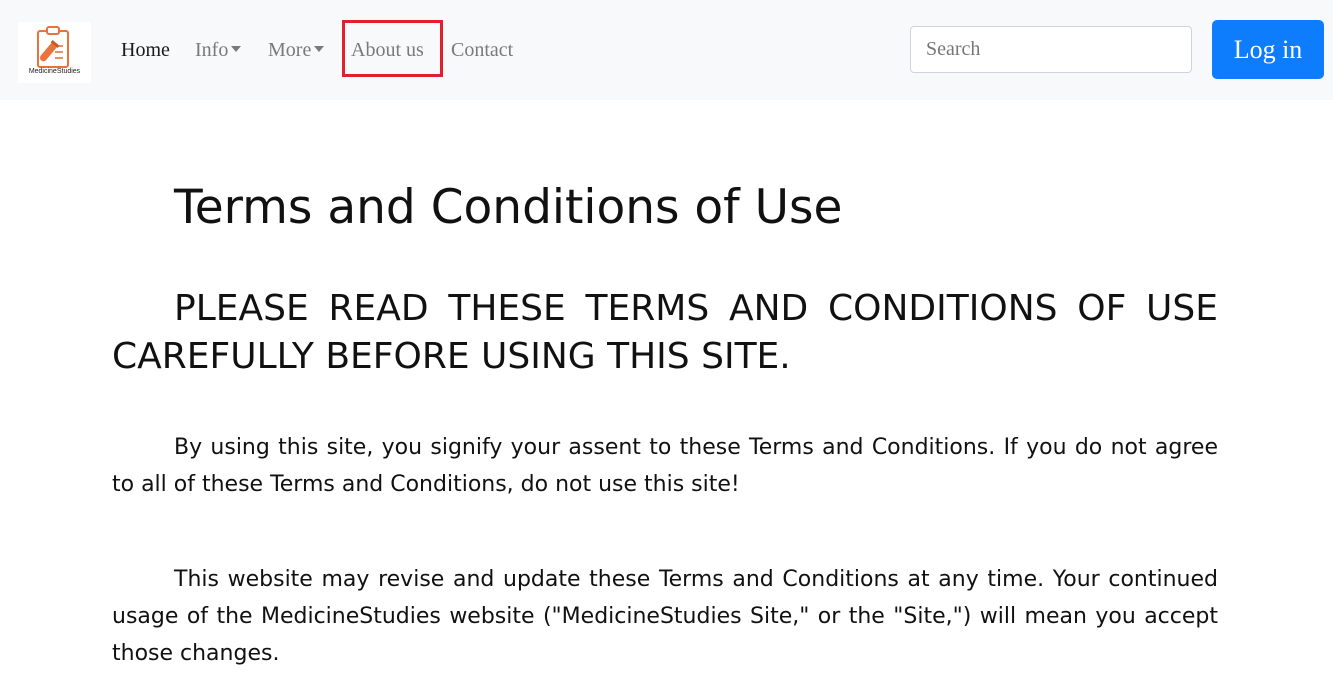 Image resolution: width=1333 pixels, height=679 pixels. I want to click on nav-dropdown-more: More, so click(296, 50).